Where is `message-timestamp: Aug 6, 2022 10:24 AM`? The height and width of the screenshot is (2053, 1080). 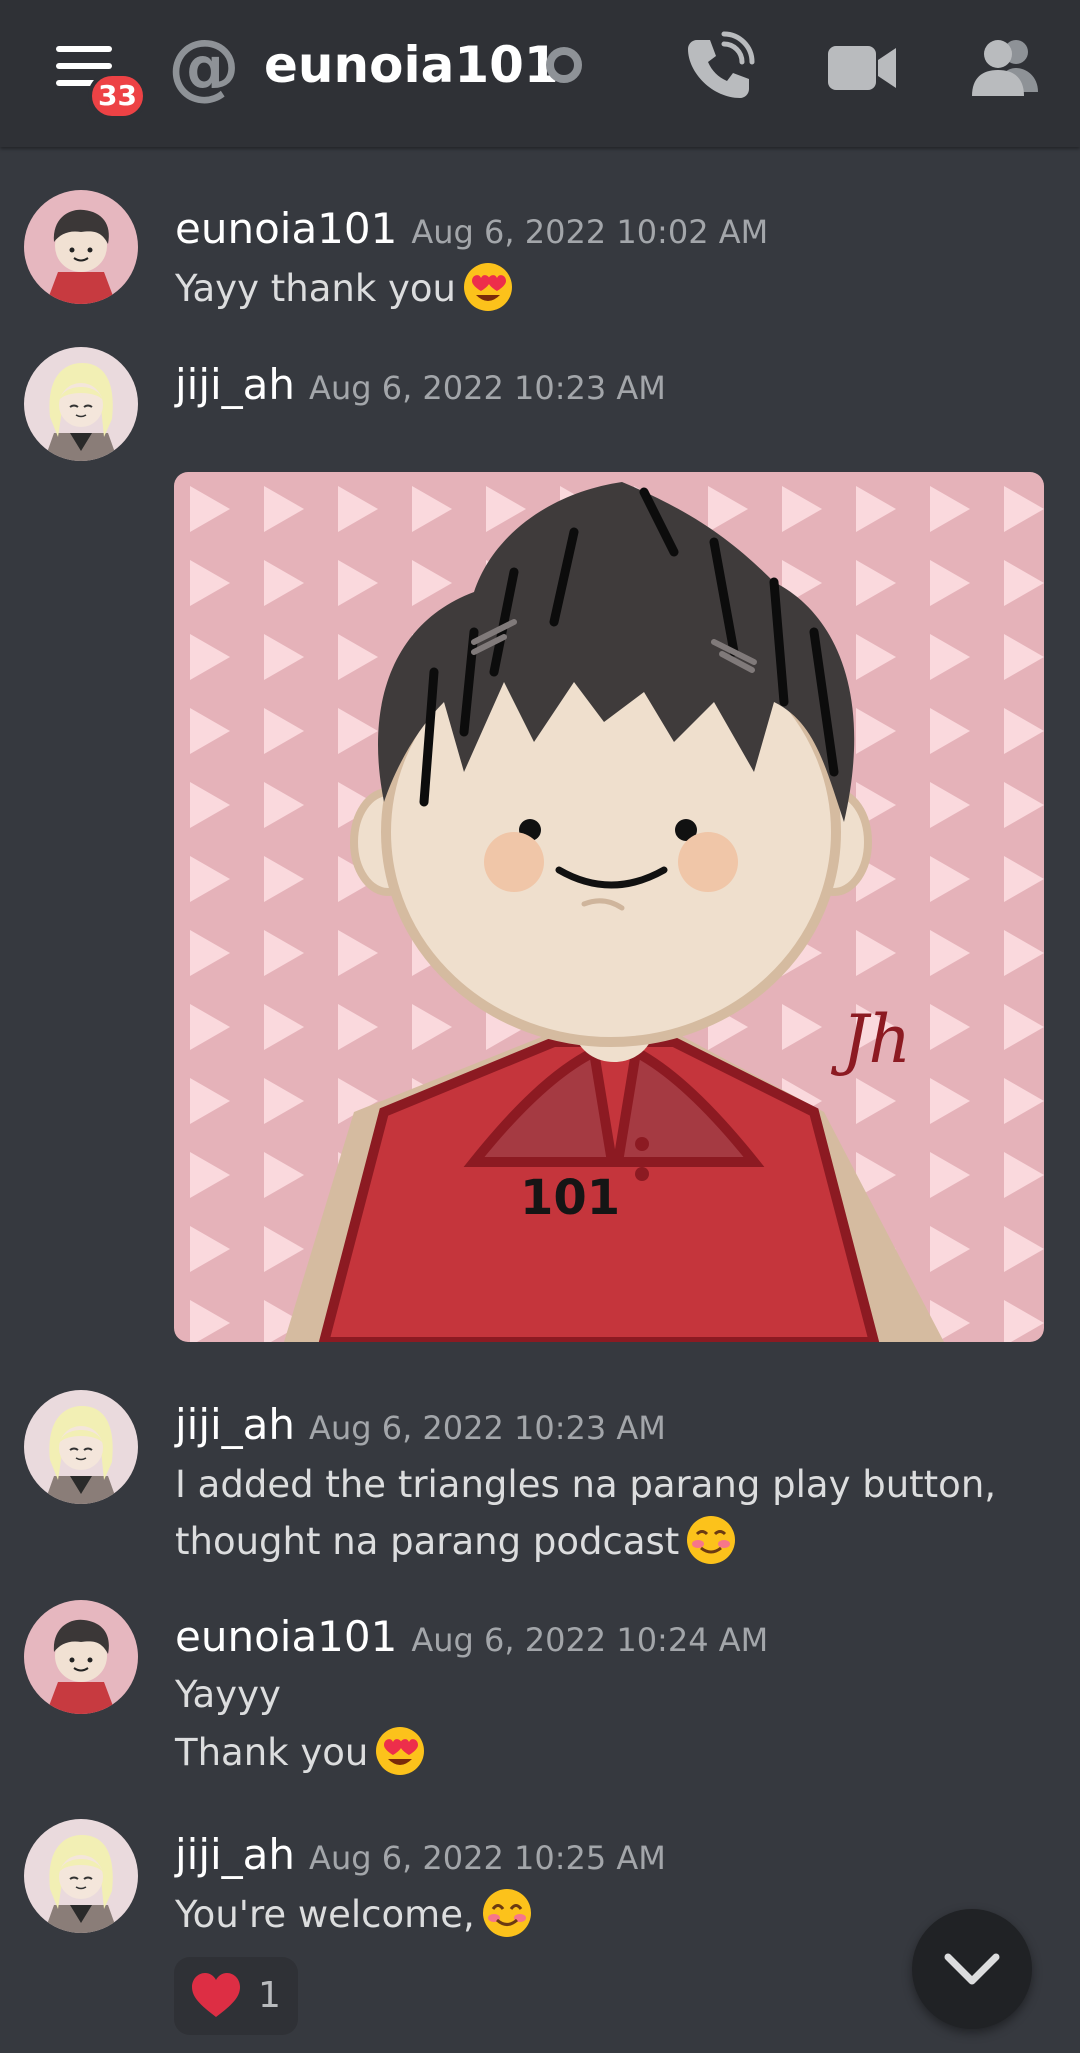 message-timestamp: Aug 6, 2022 10:24 AM is located at coordinates (590, 1640).